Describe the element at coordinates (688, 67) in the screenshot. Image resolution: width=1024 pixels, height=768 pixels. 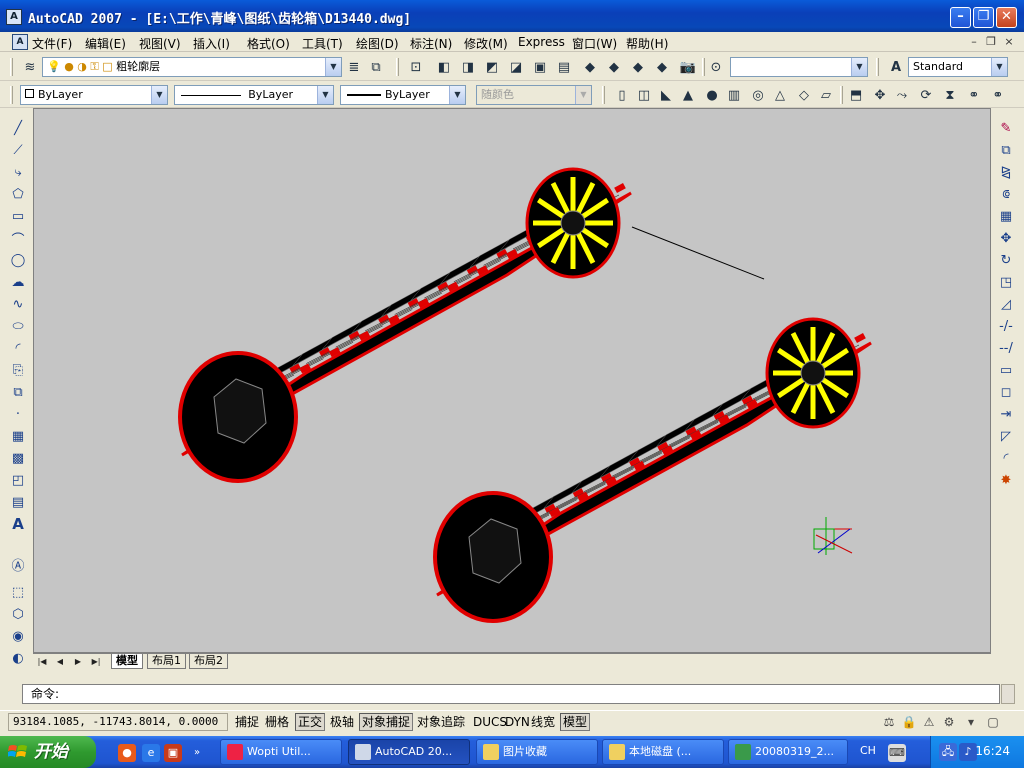
I see `camera-icon: 📷` at that location.